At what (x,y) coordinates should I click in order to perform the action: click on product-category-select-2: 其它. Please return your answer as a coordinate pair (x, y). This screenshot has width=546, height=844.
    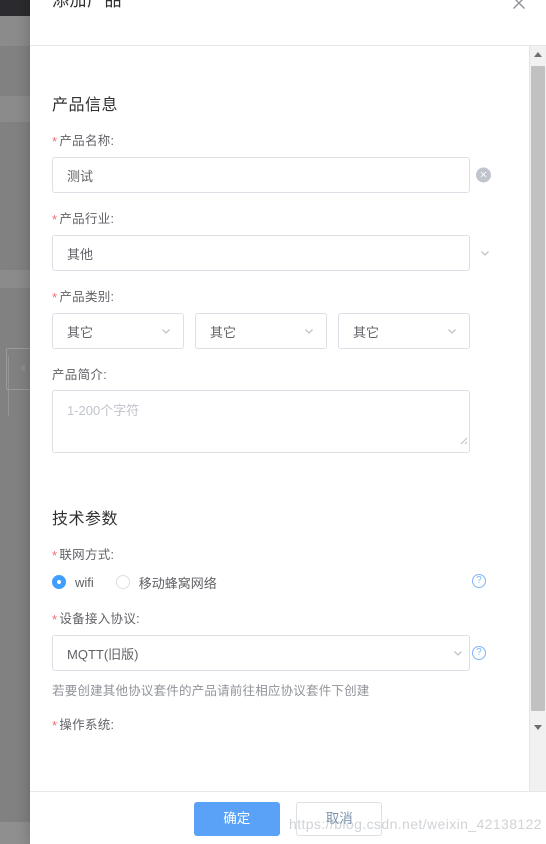
    Looking at the image, I should click on (261, 331).